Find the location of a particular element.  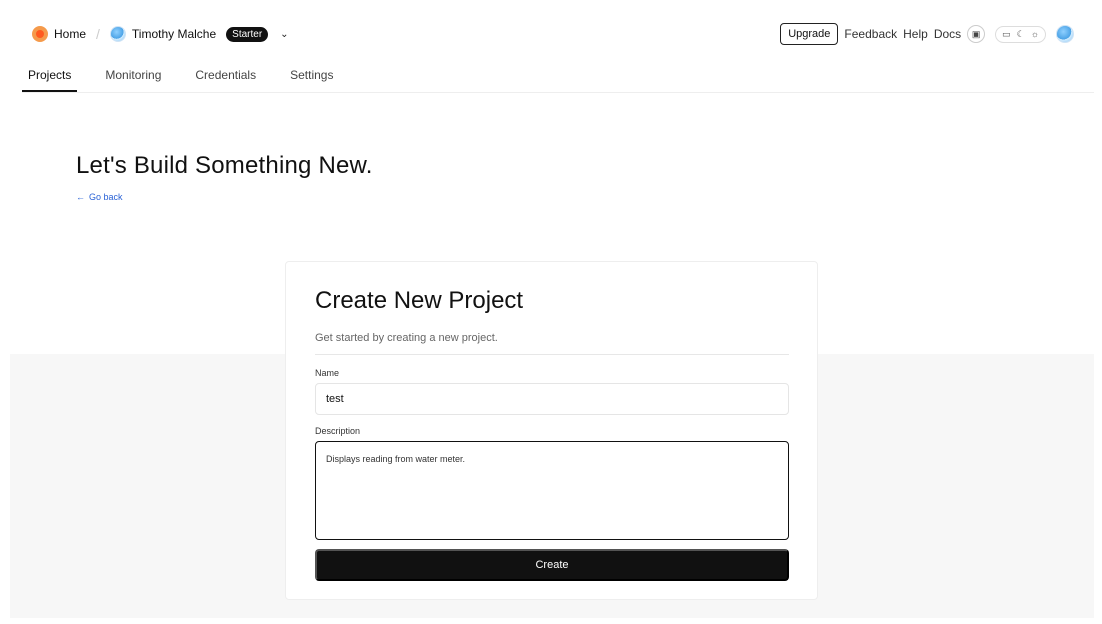

breadcrumb: Home / Timothy Malche Starter ⌄ is located at coordinates (160, 34).